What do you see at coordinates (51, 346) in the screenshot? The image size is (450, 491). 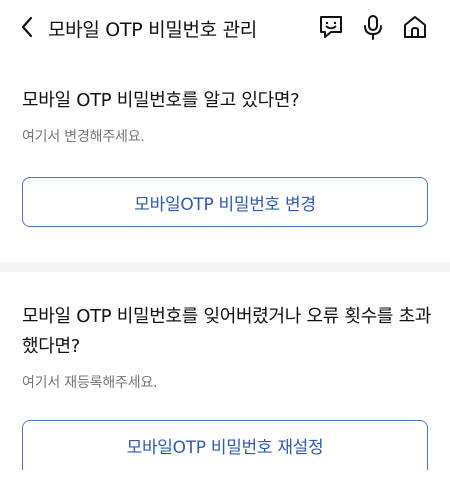 I see `reset-section-title-line2: 했다면?` at bounding box center [51, 346].